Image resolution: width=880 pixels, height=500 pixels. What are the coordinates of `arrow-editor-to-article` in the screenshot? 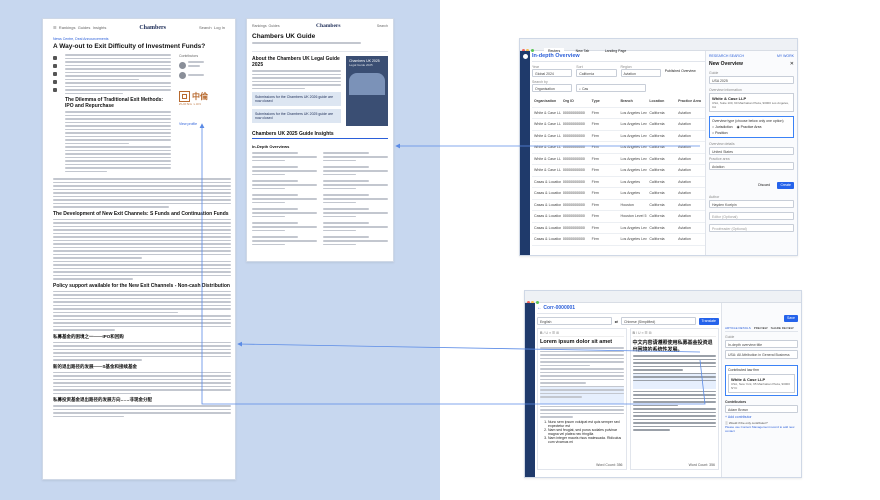 It's located at (469, 347).